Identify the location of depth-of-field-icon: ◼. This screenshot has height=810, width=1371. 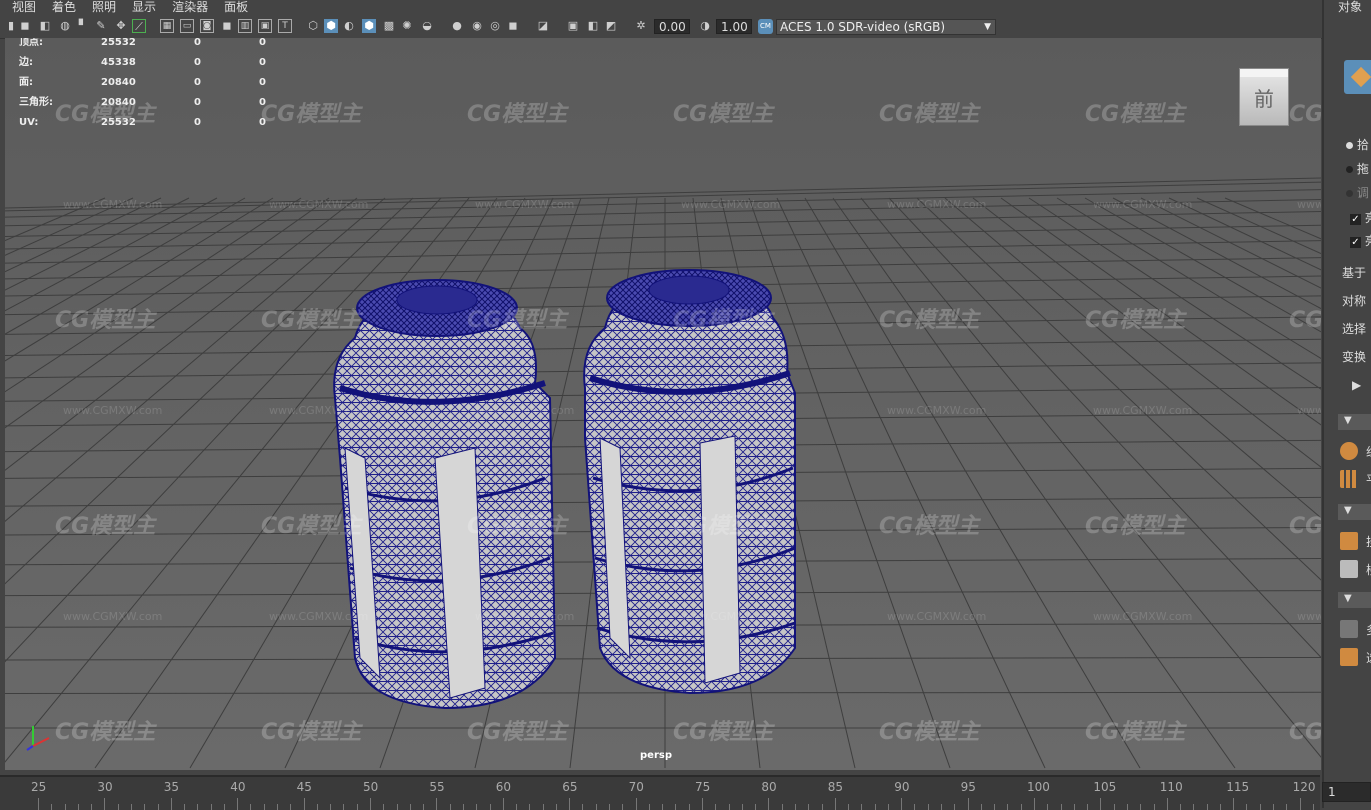
(513, 26).